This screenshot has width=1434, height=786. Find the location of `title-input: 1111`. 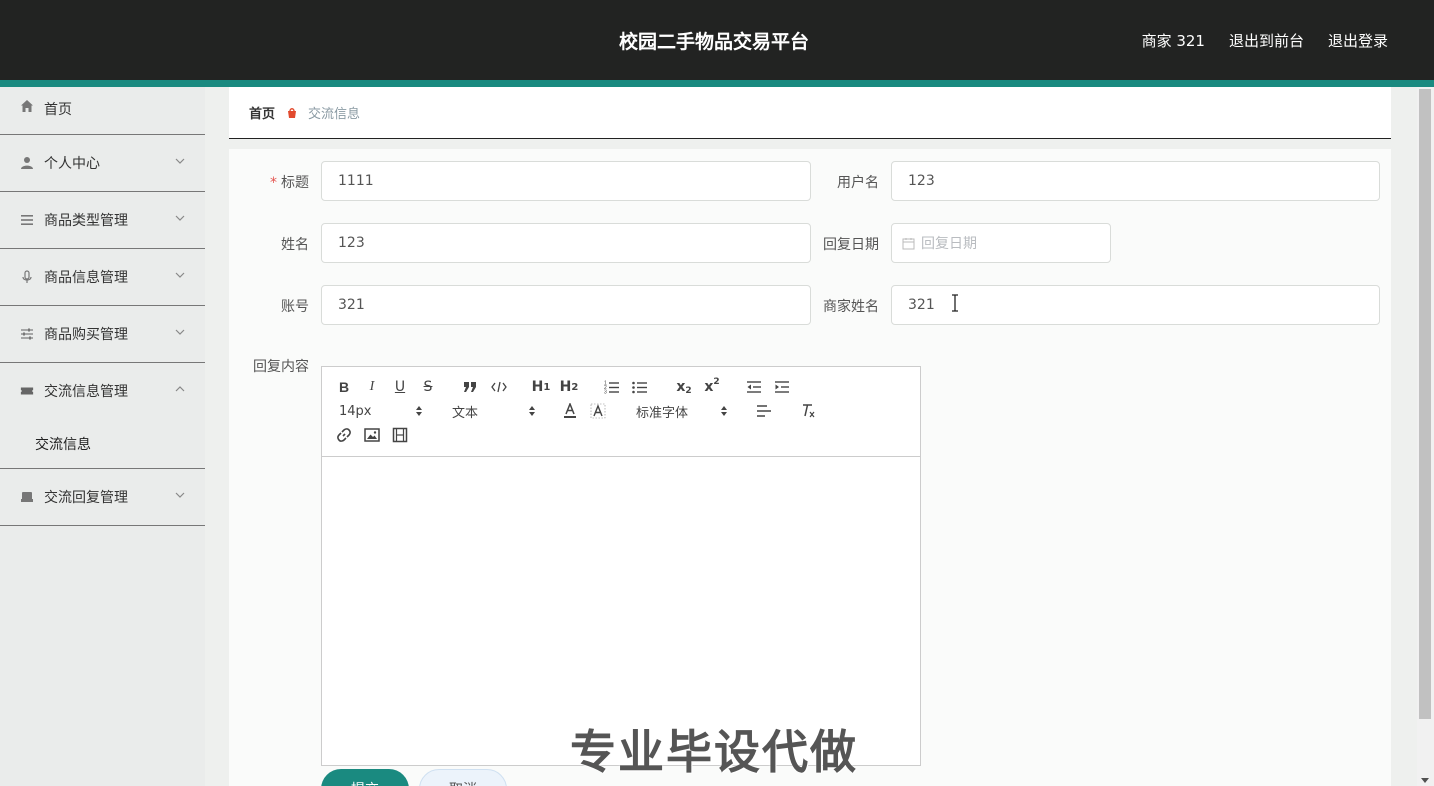

title-input: 1111 is located at coordinates (566, 181).